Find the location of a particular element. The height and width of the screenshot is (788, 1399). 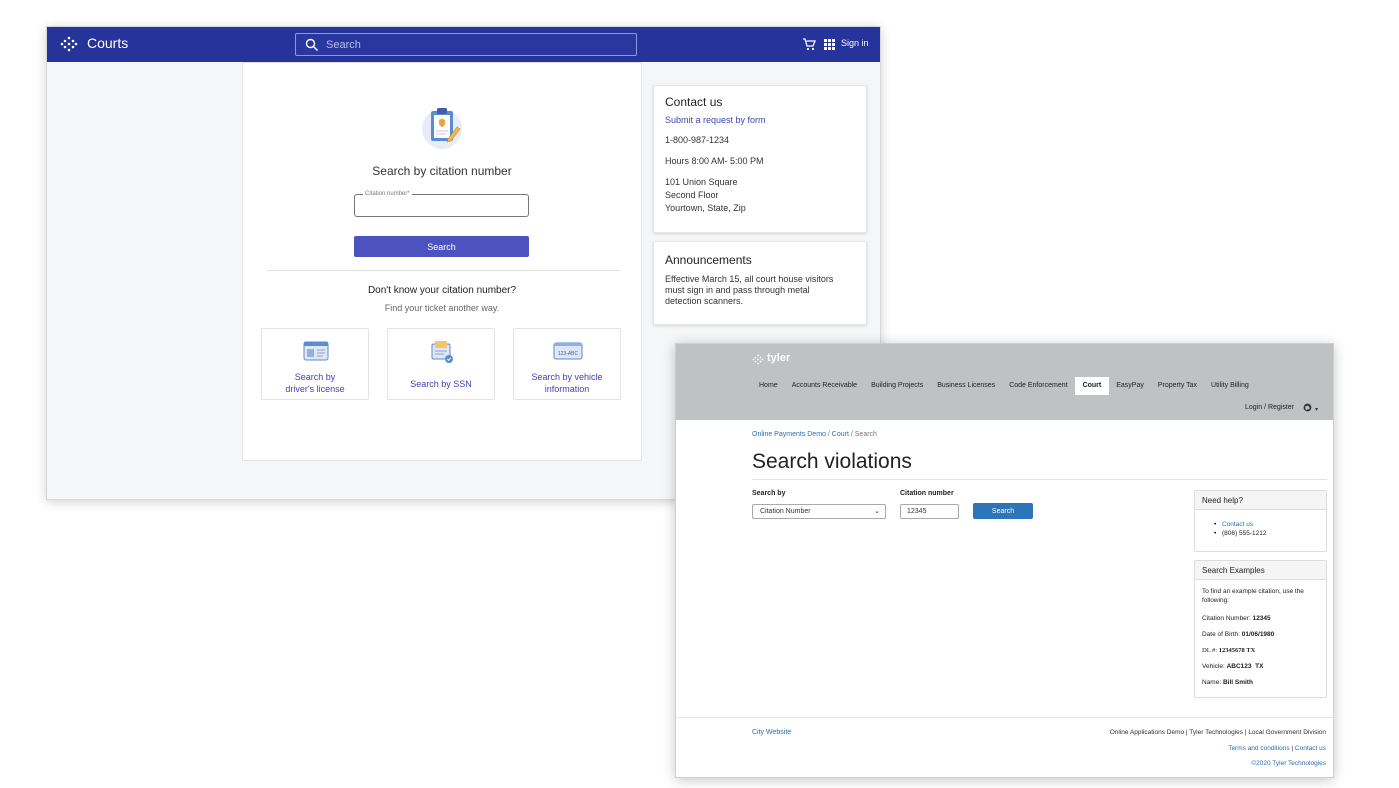

apps-grid-icon is located at coordinates (829, 44).